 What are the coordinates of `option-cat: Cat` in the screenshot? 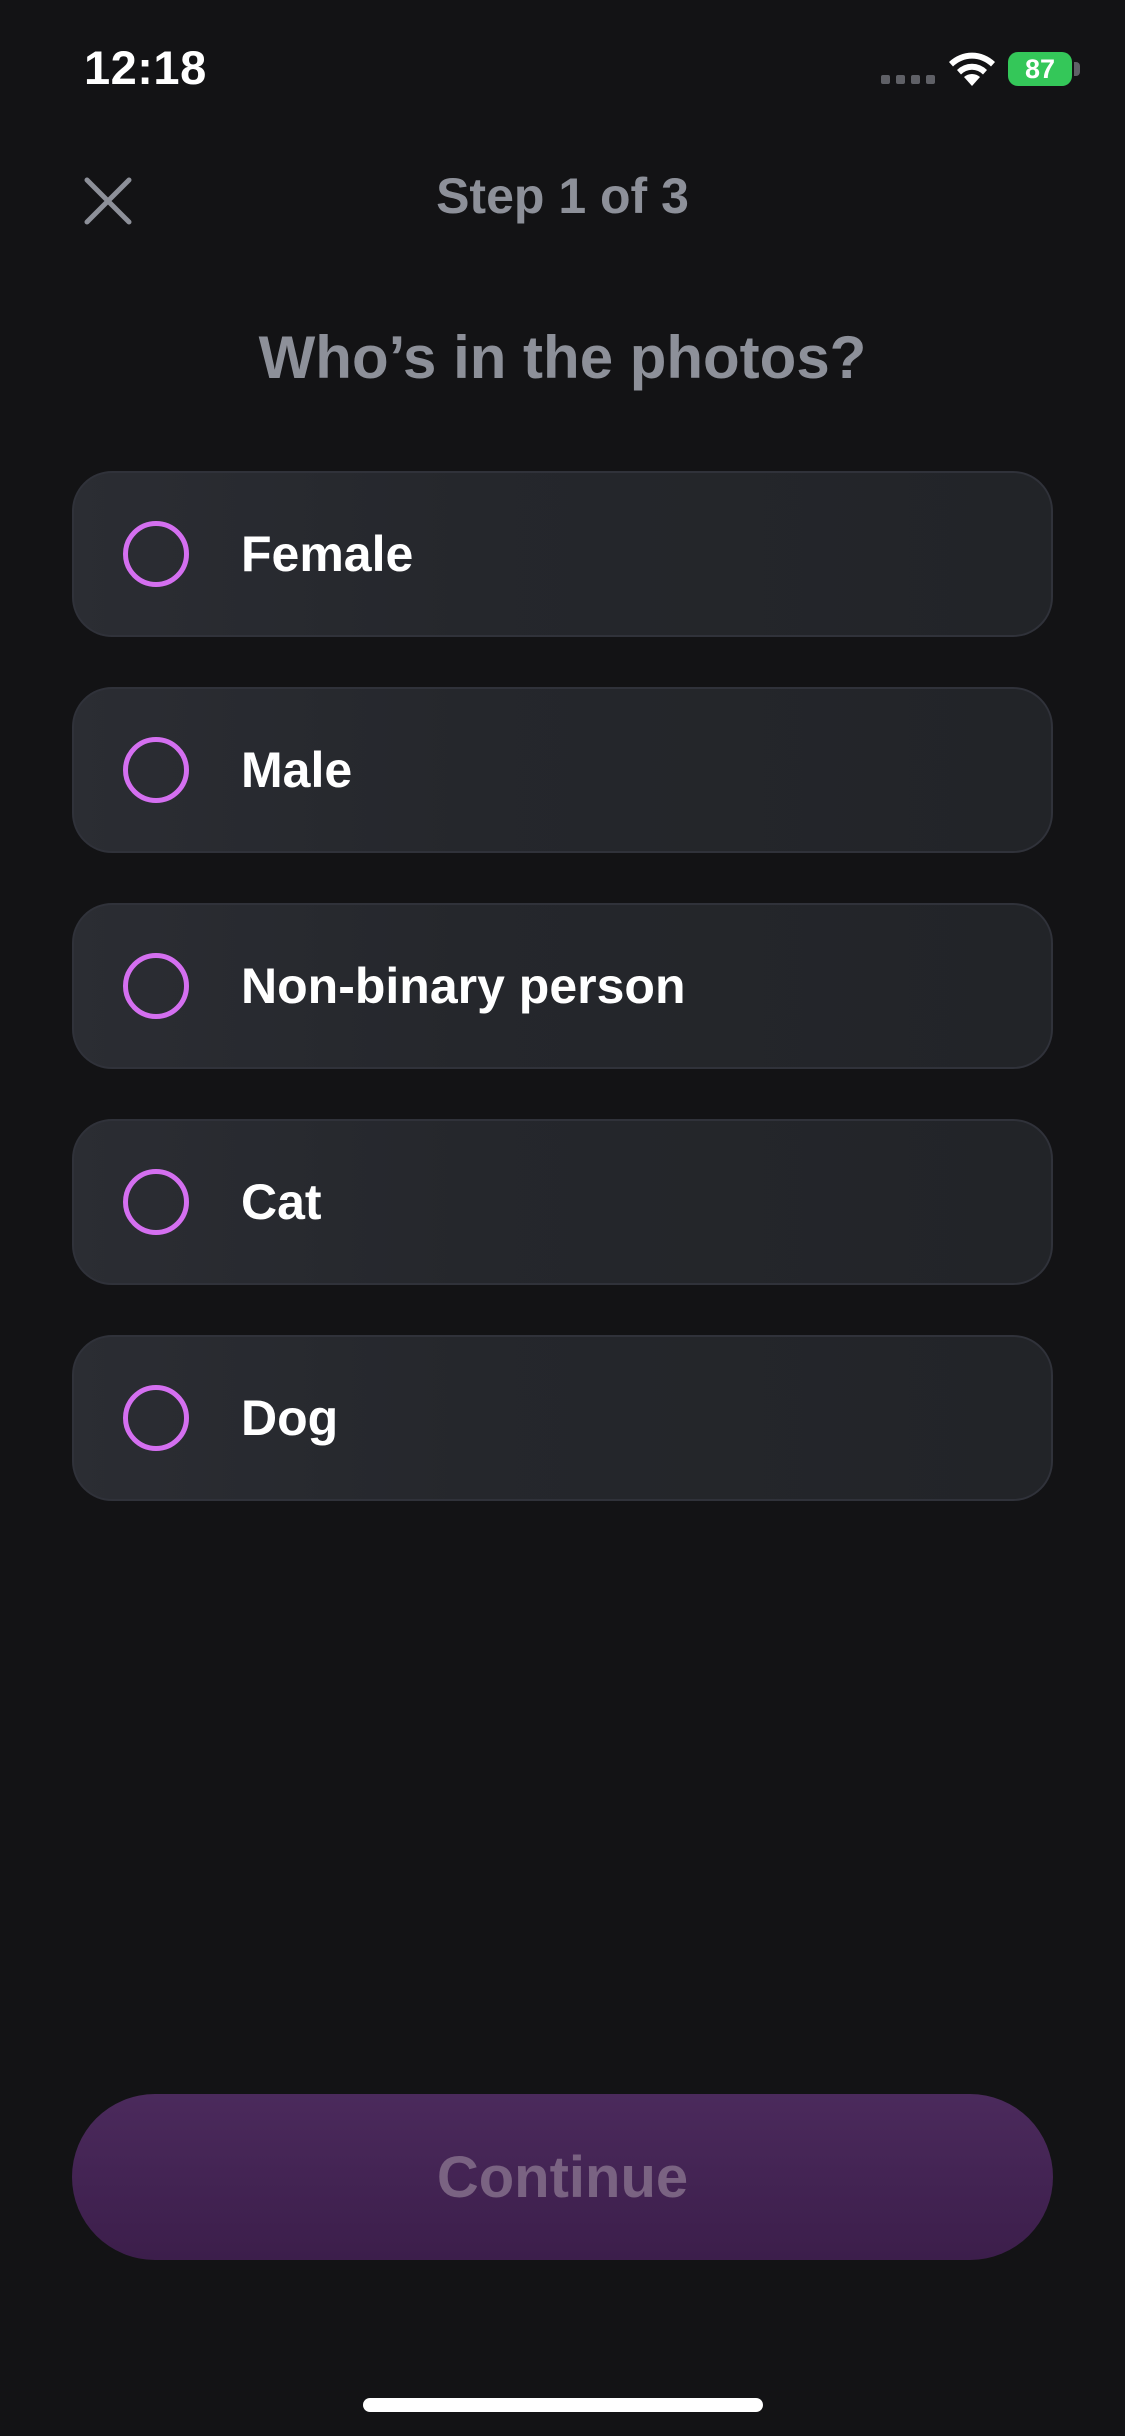 It's located at (562, 1202).